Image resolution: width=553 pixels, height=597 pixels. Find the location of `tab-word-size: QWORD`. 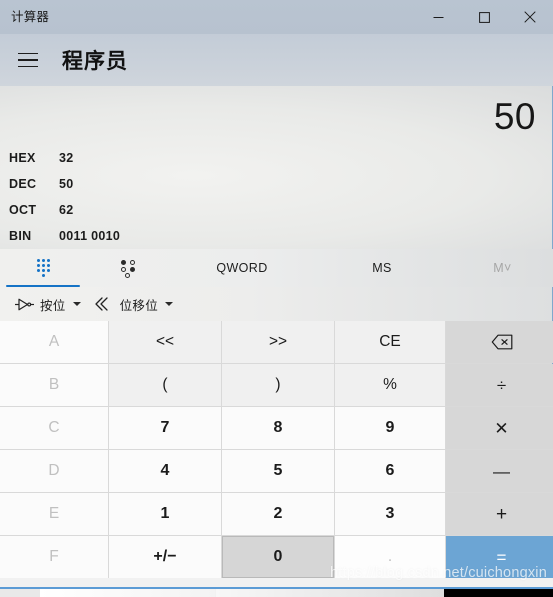

tab-word-size: QWORD is located at coordinates (242, 268).